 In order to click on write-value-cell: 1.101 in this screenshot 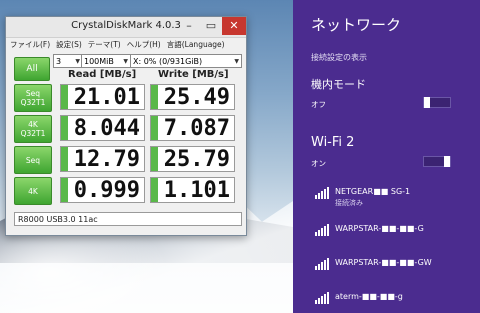, I will do `click(192, 190)`.